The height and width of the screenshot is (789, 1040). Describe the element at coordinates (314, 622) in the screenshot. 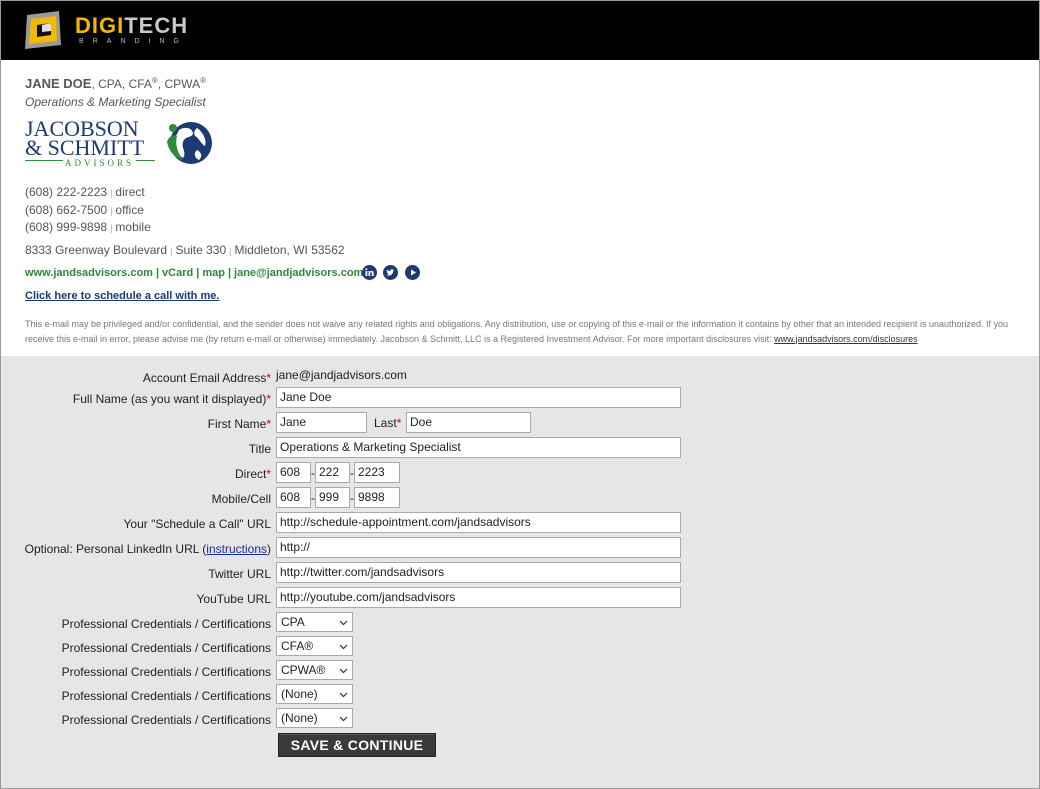

I see `credential-select-1: CPA` at that location.